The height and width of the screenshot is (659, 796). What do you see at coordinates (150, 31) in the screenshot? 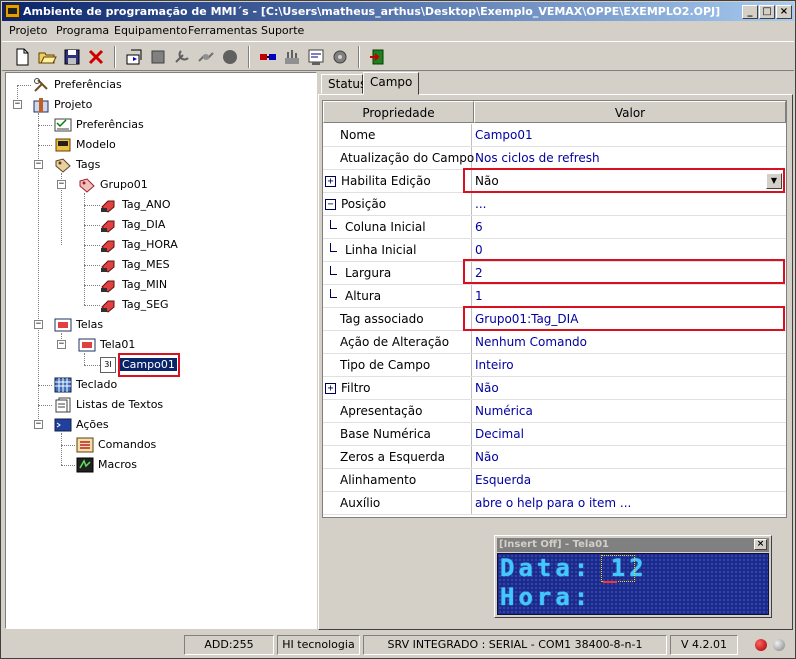
I see `menu-equipamento: Equipamento` at bounding box center [150, 31].